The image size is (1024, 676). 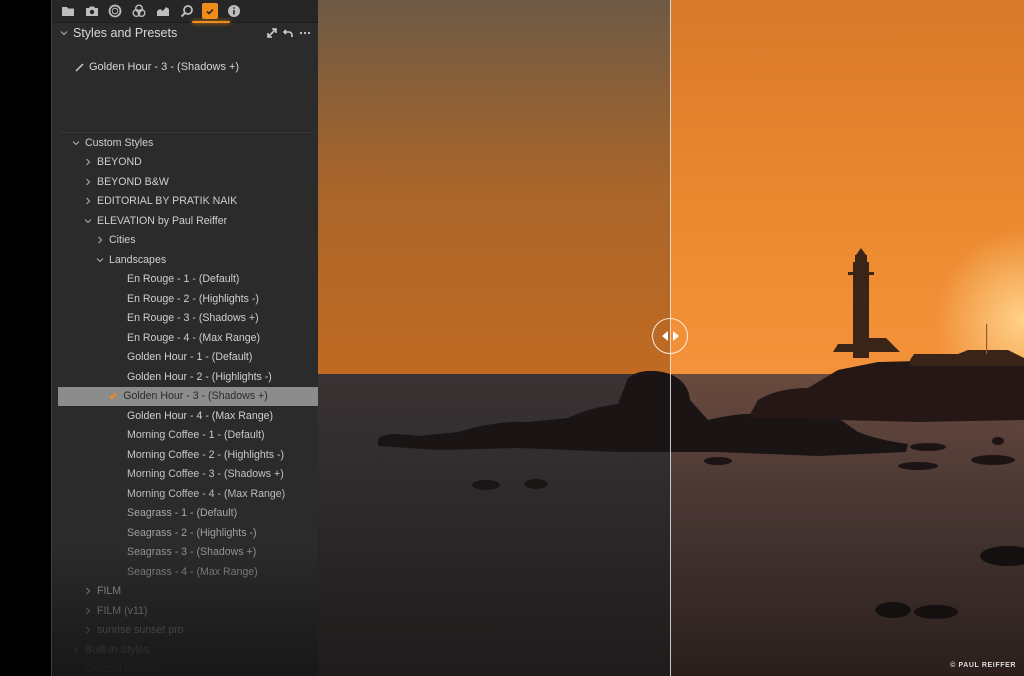 What do you see at coordinates (675, 336) in the screenshot?
I see `arrow-right-icon` at bounding box center [675, 336].